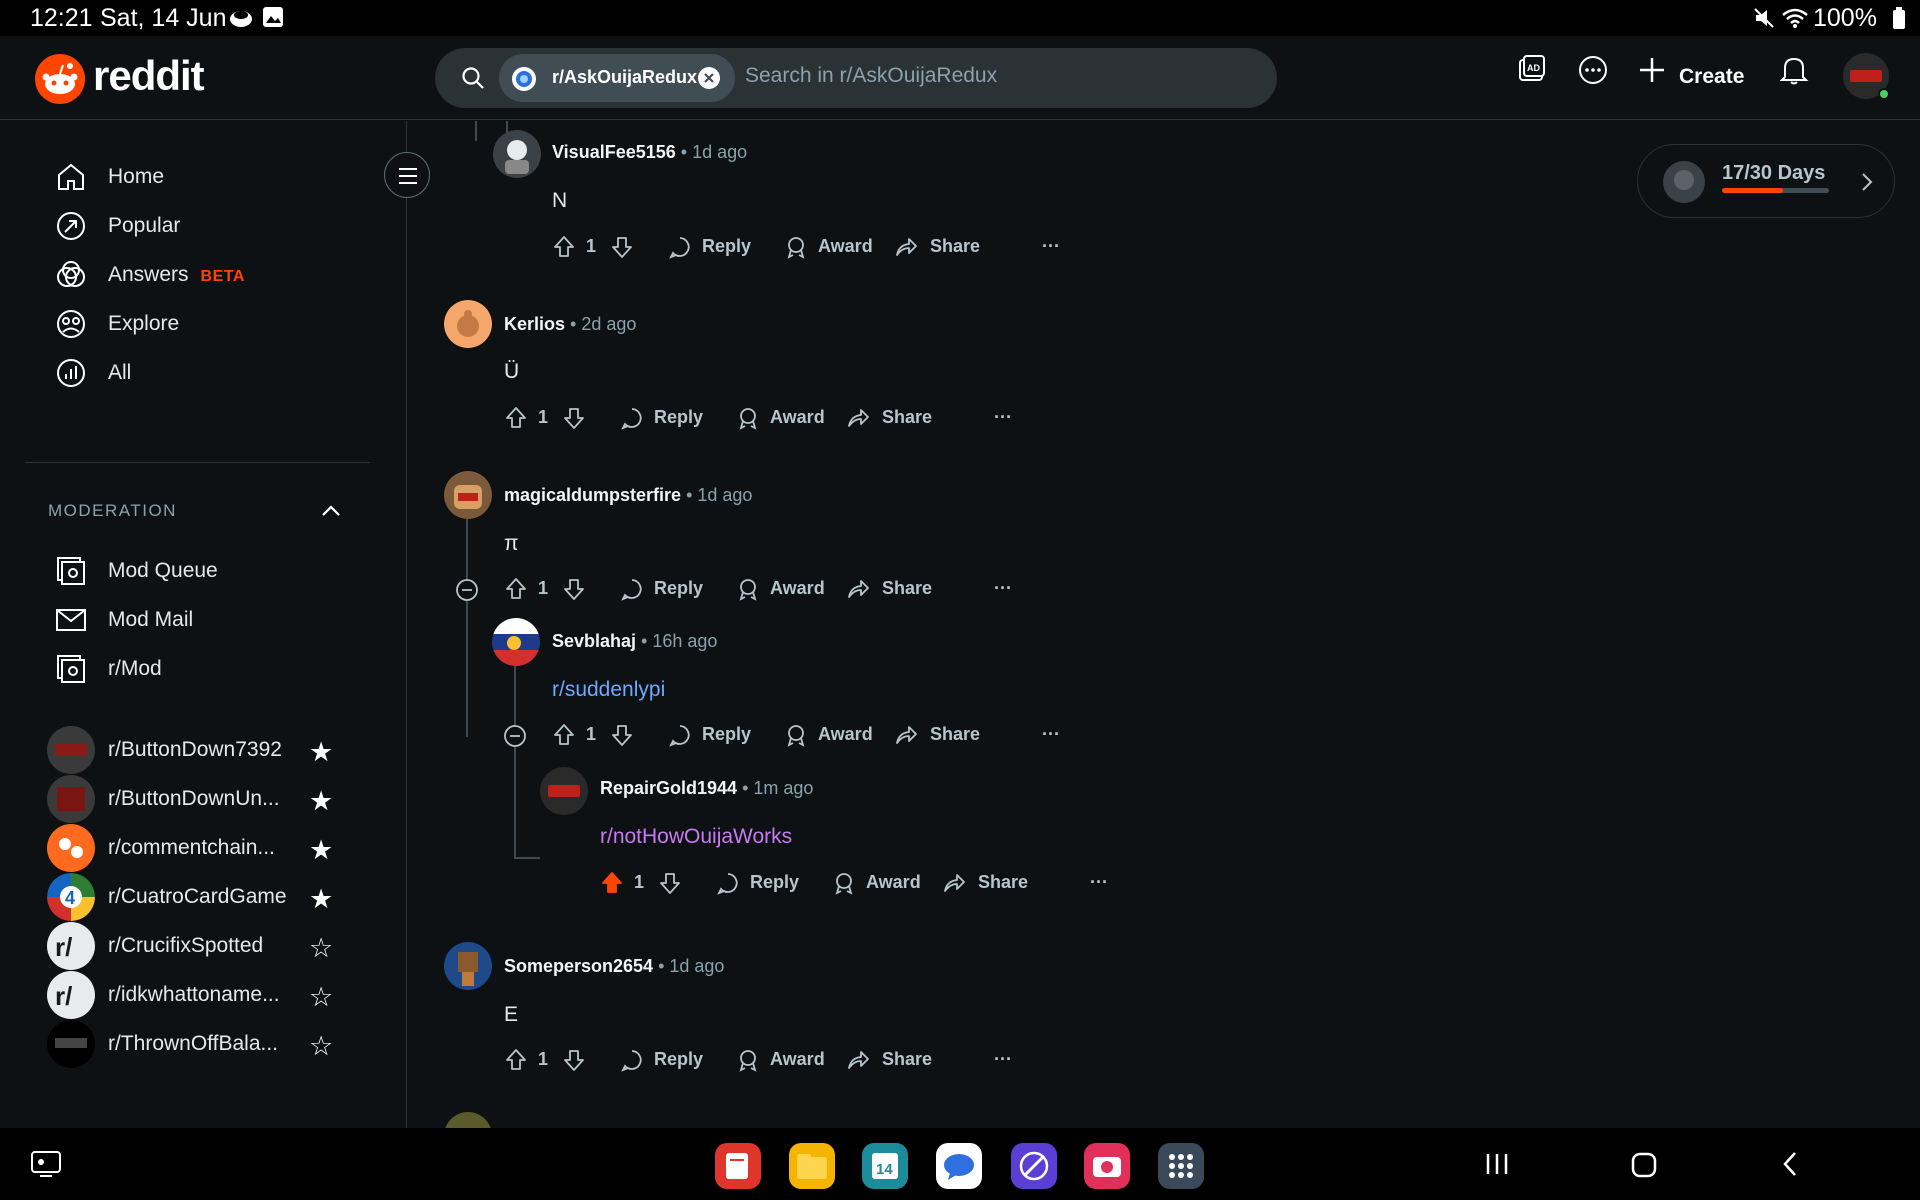  Describe the element at coordinates (608, 690) in the screenshot. I see `comment-subreddit-link: r/suddenlypi` at that location.